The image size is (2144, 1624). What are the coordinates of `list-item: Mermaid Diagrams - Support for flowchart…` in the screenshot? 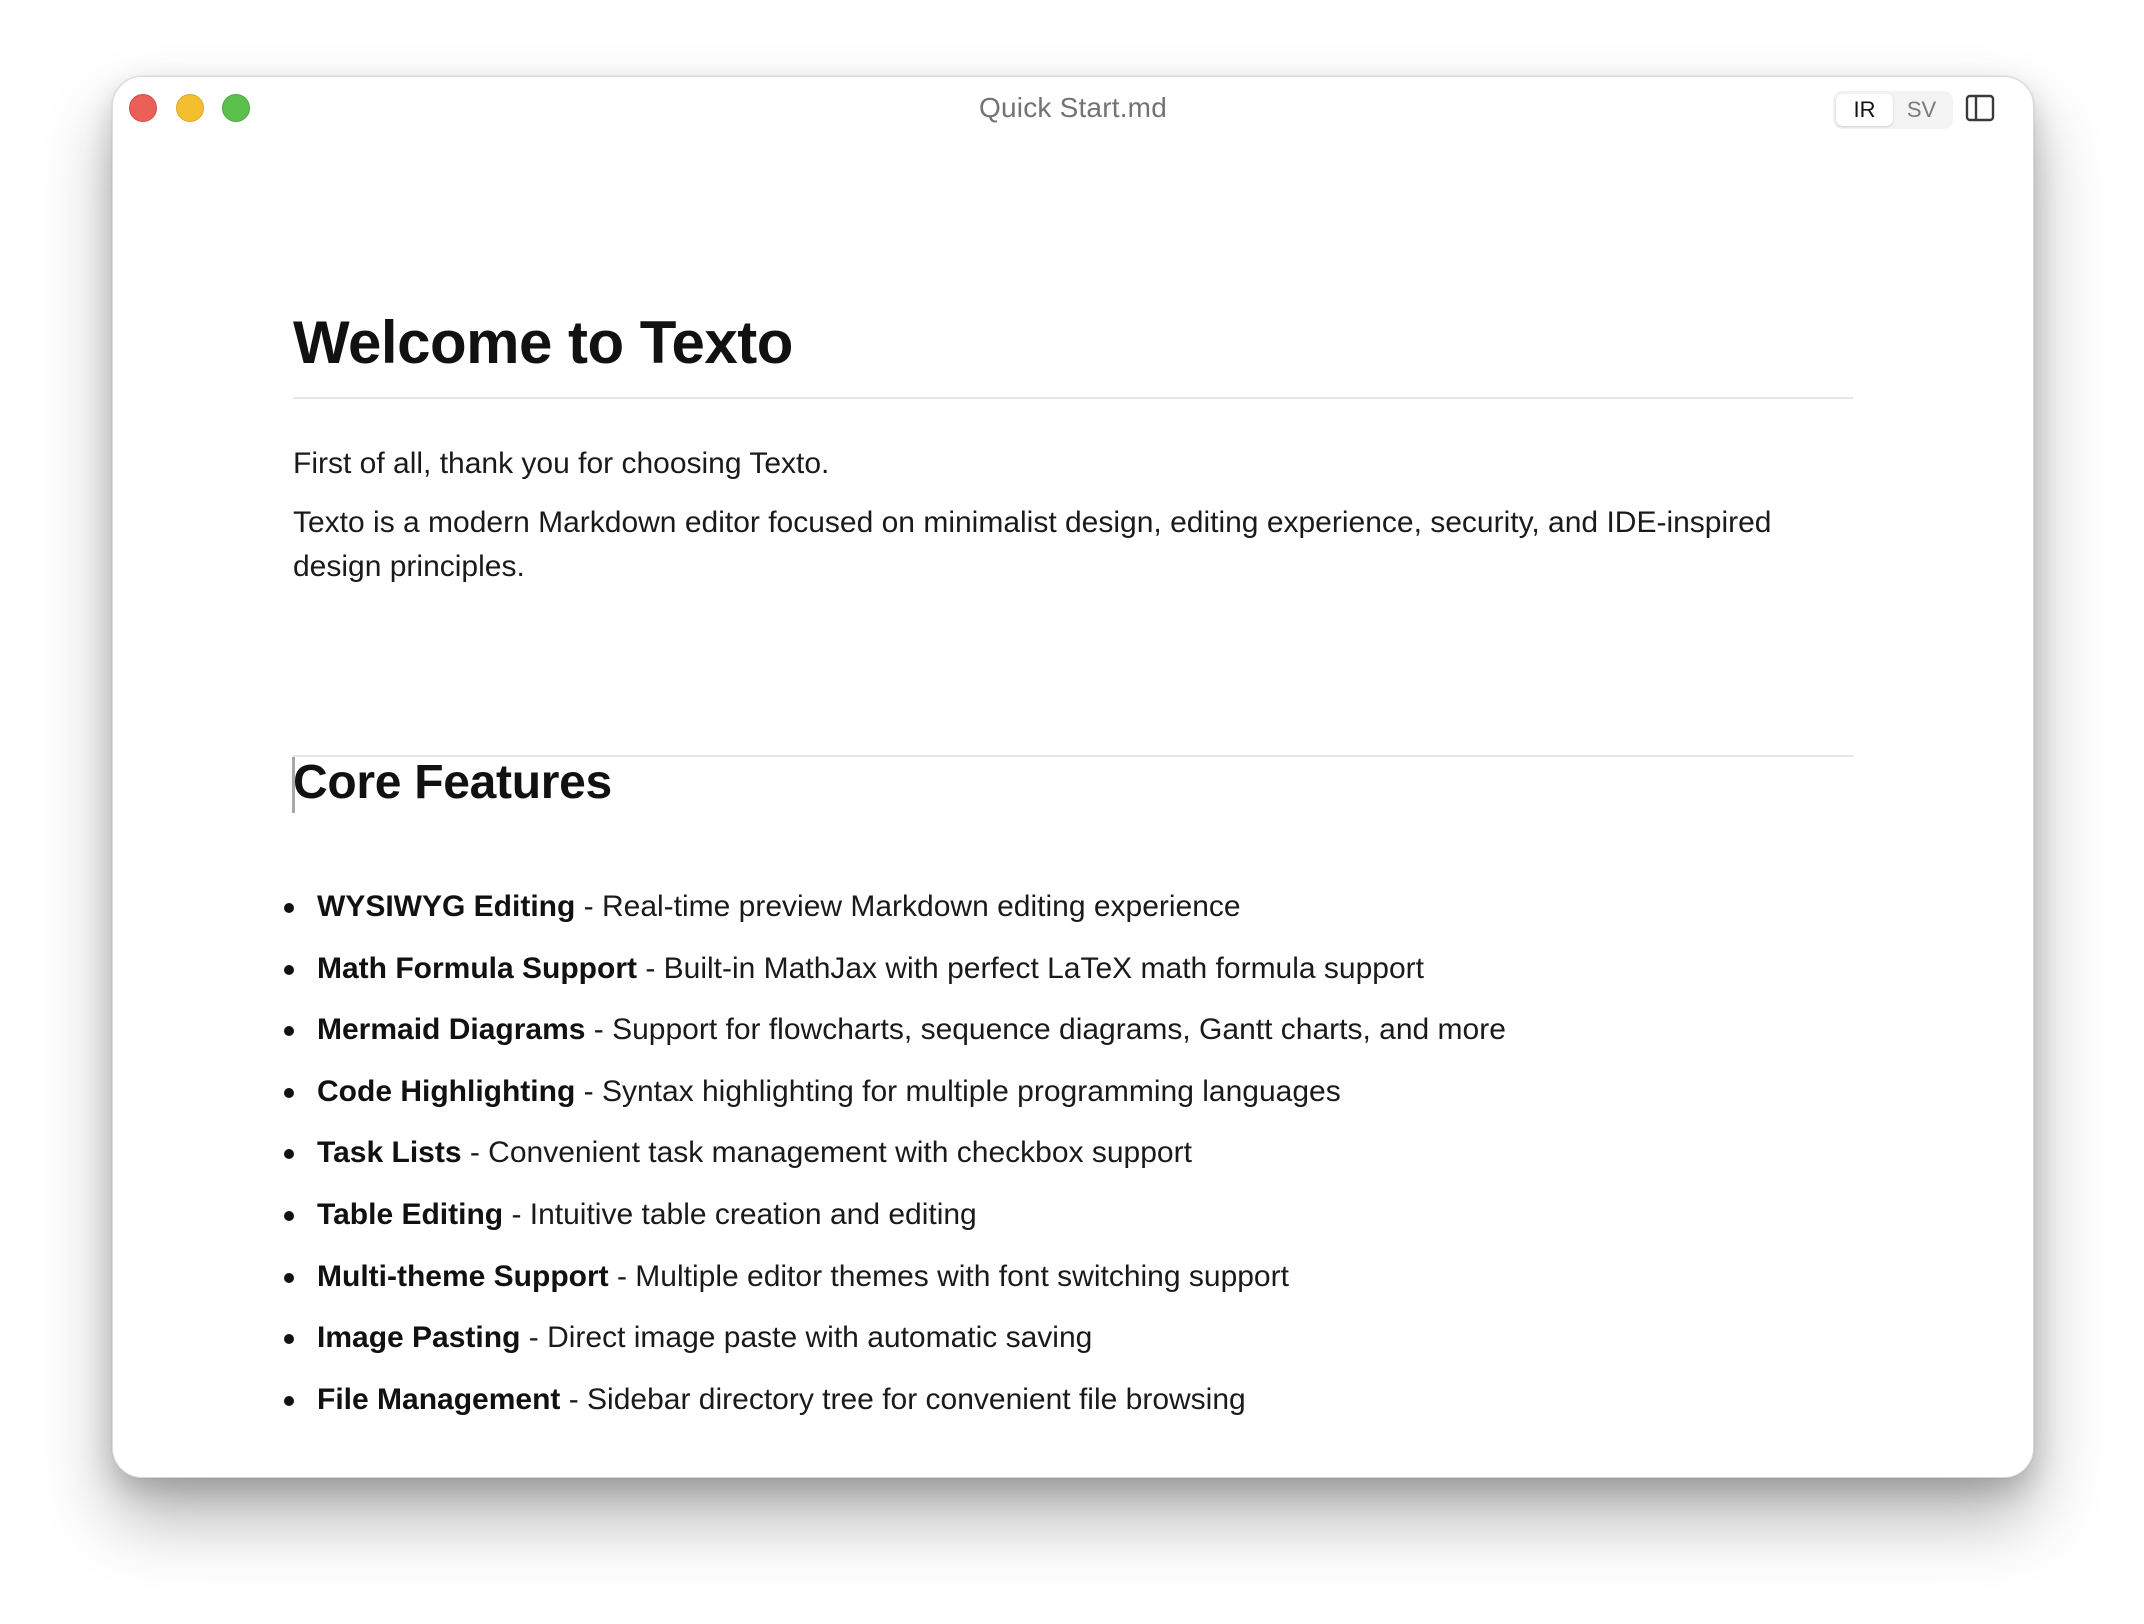 It's located at (895, 1039).